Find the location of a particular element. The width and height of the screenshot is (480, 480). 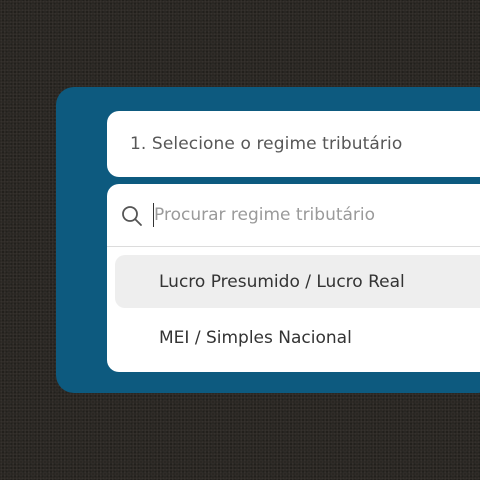

text-caret is located at coordinates (153, 215).